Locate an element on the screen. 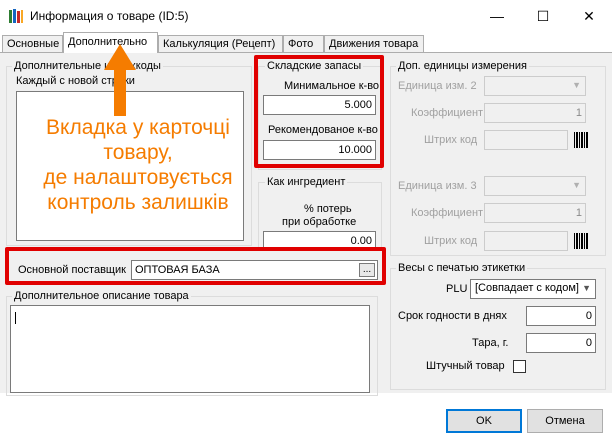  unit2-select: ▼ is located at coordinates (535, 86).